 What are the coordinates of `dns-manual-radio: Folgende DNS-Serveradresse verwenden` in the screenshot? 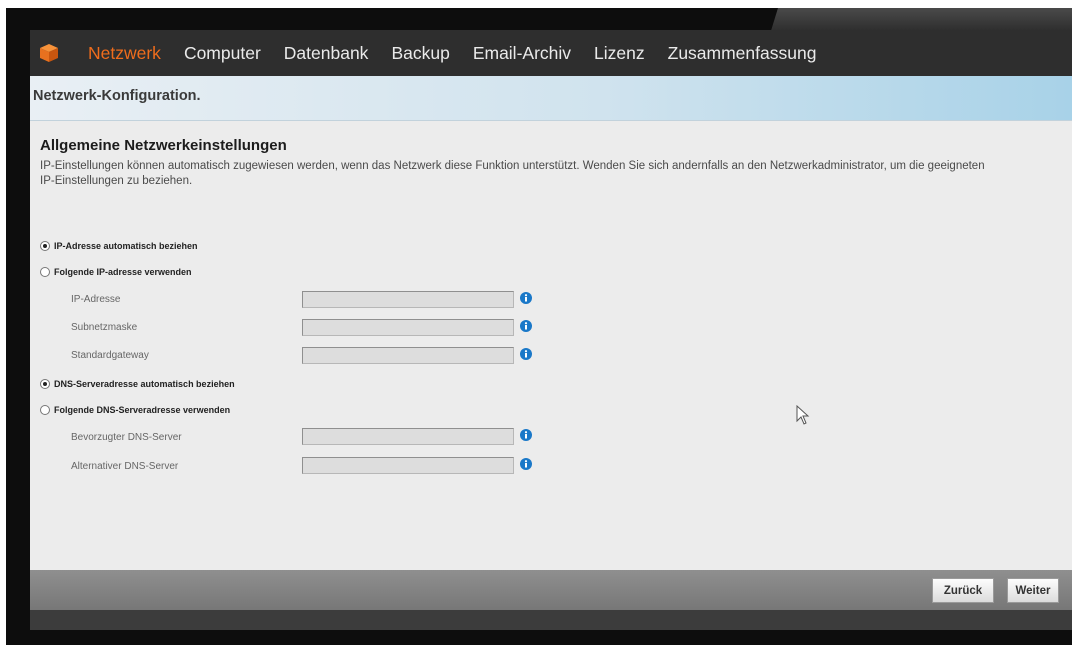 It's located at (135, 410).